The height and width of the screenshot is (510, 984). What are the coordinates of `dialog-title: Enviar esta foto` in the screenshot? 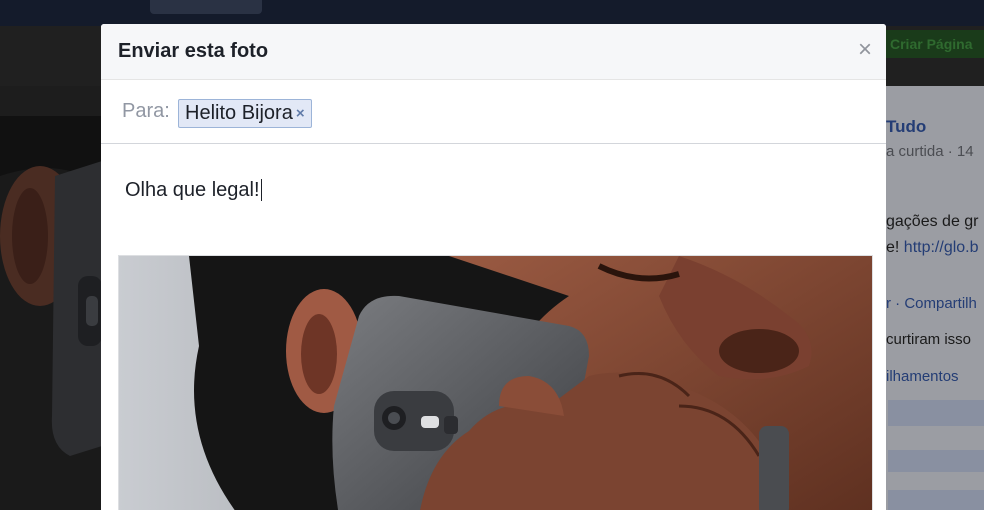 It's located at (193, 51).